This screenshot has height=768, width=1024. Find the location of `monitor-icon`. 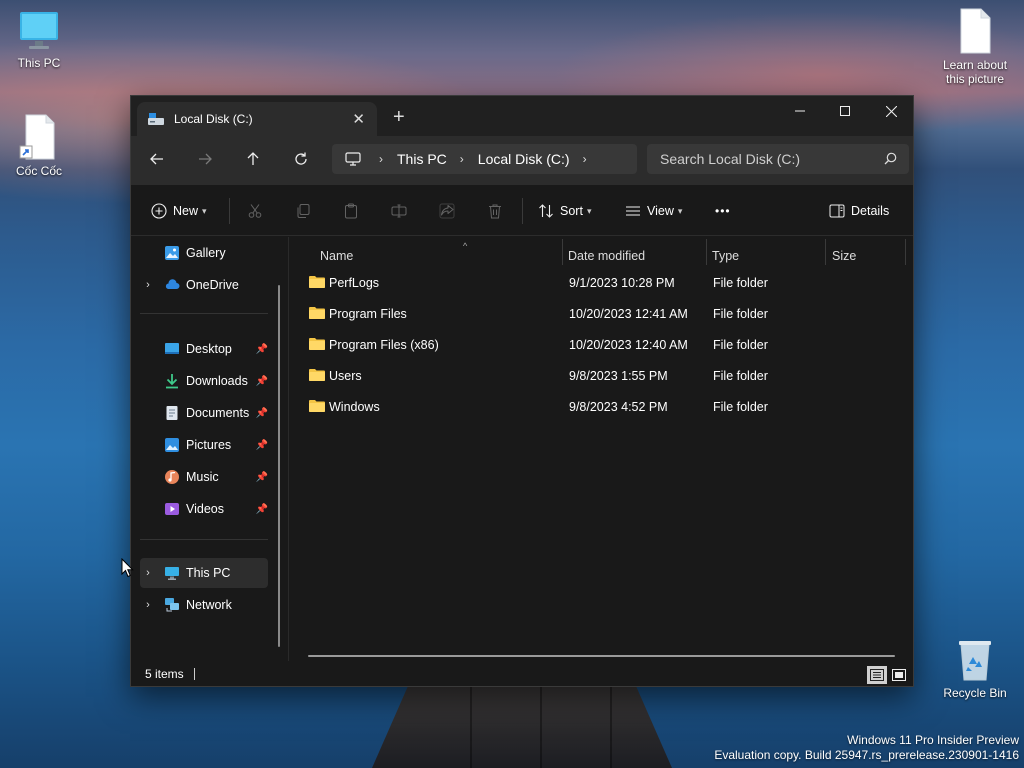

monitor-icon is located at coordinates (172, 573).